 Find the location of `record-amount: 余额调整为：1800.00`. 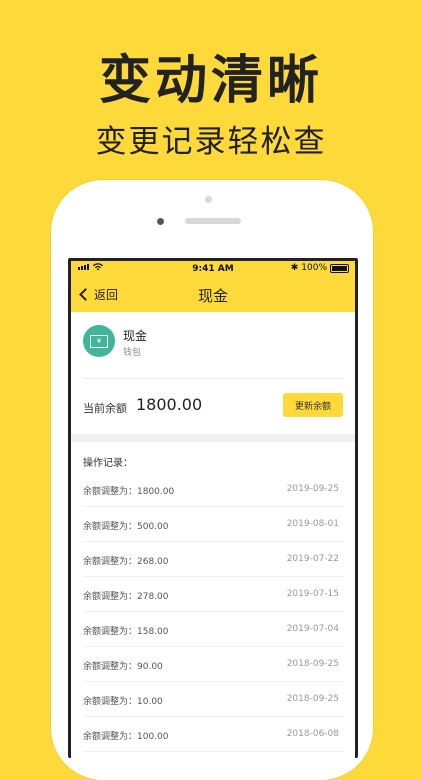

record-amount: 余额调整为：1800.00 is located at coordinates (129, 492).